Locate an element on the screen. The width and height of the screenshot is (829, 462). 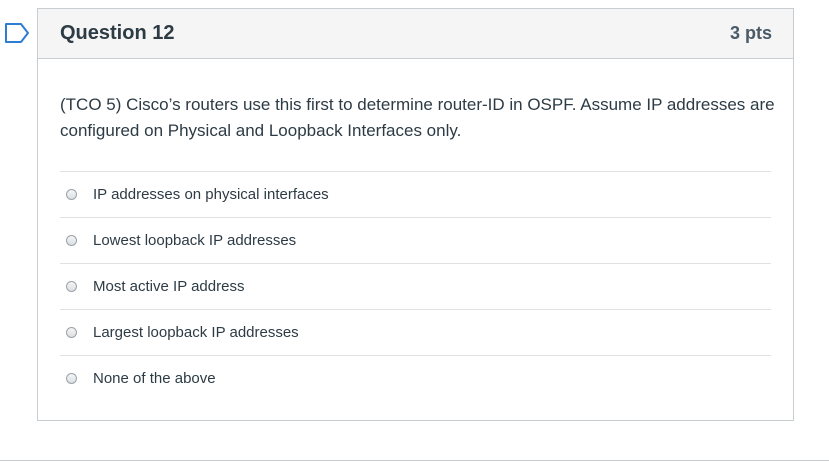
answer-option: Most active IP address is located at coordinates (415, 285).